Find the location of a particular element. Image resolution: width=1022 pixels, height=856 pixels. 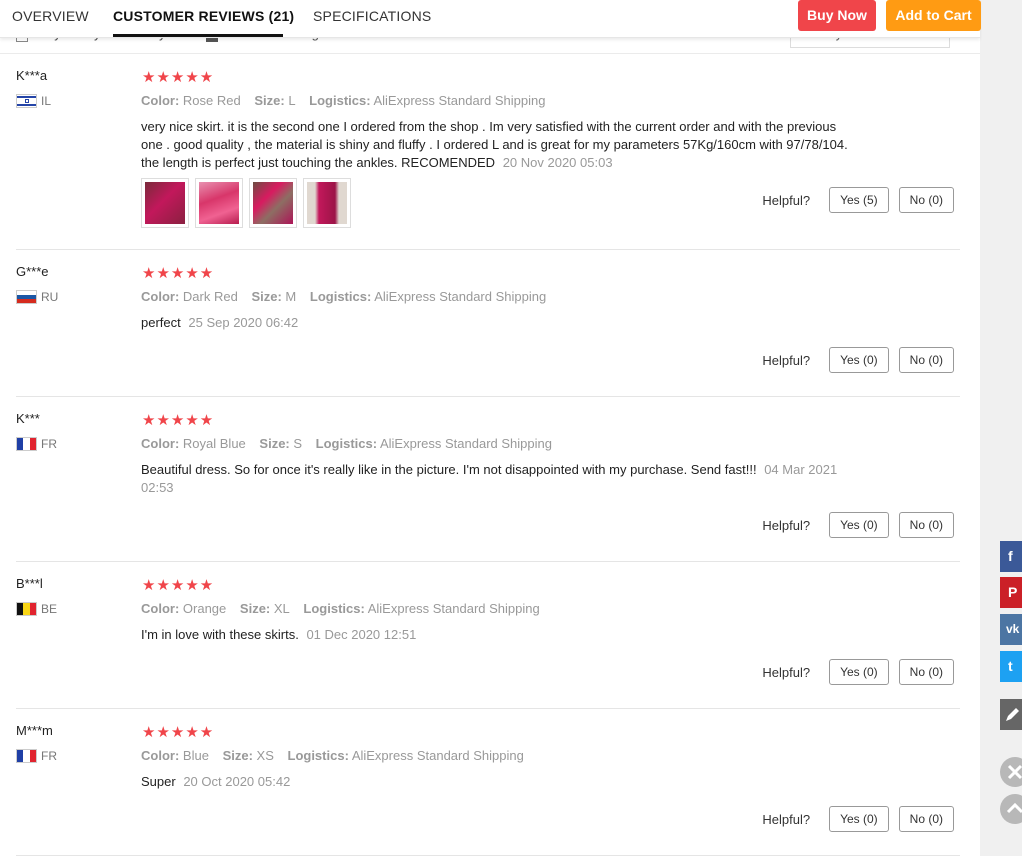

edit-button is located at coordinates (1011, 714).